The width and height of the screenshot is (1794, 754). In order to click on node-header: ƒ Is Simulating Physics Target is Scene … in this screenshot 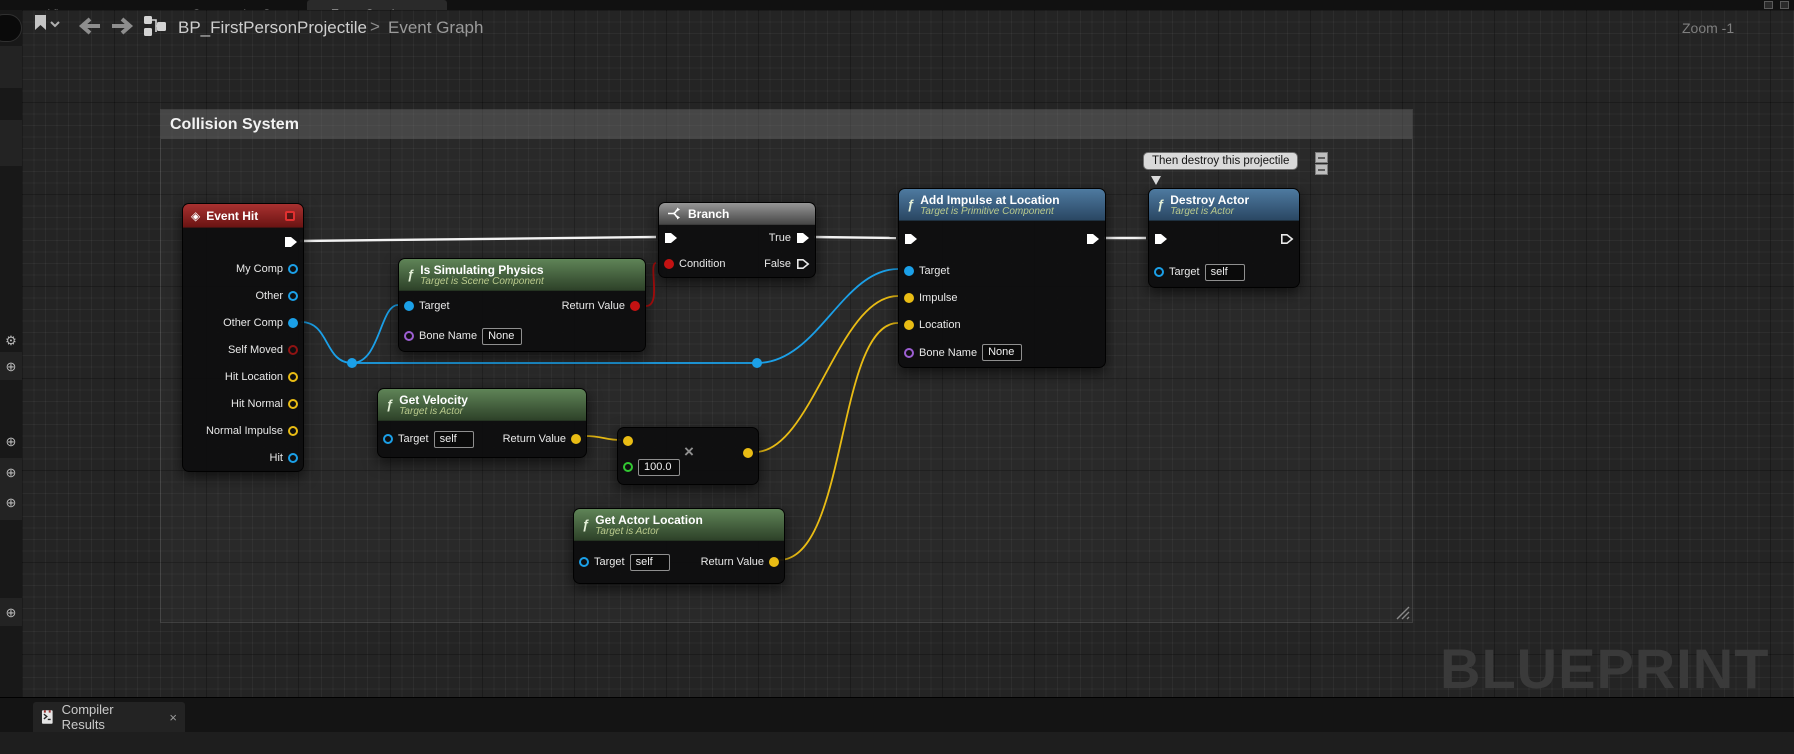, I will do `click(522, 275)`.